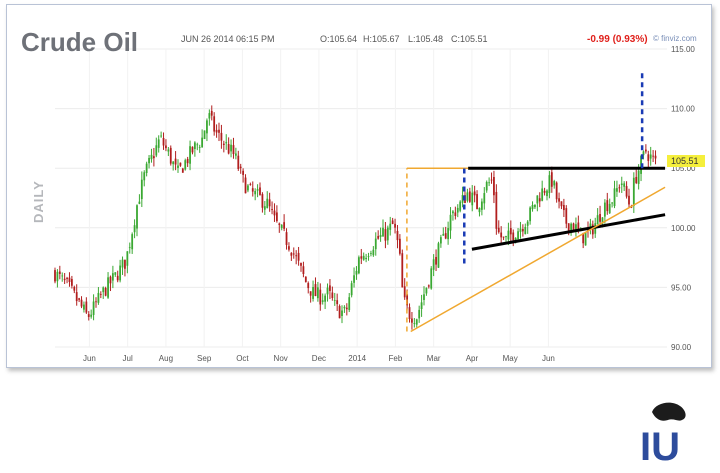 The height and width of the screenshot is (473, 720). What do you see at coordinates (660, 445) in the screenshot?
I see `logo-text: IU` at bounding box center [660, 445].